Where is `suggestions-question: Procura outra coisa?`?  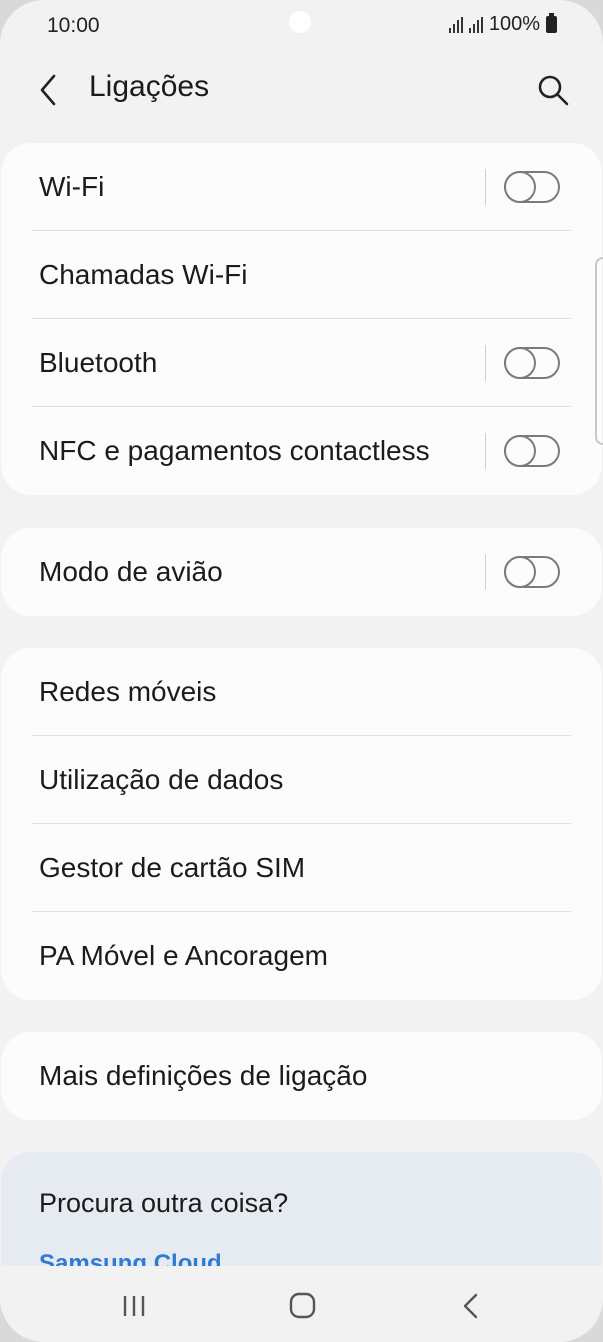 suggestions-question: Procura outra coisa? is located at coordinates (164, 1203).